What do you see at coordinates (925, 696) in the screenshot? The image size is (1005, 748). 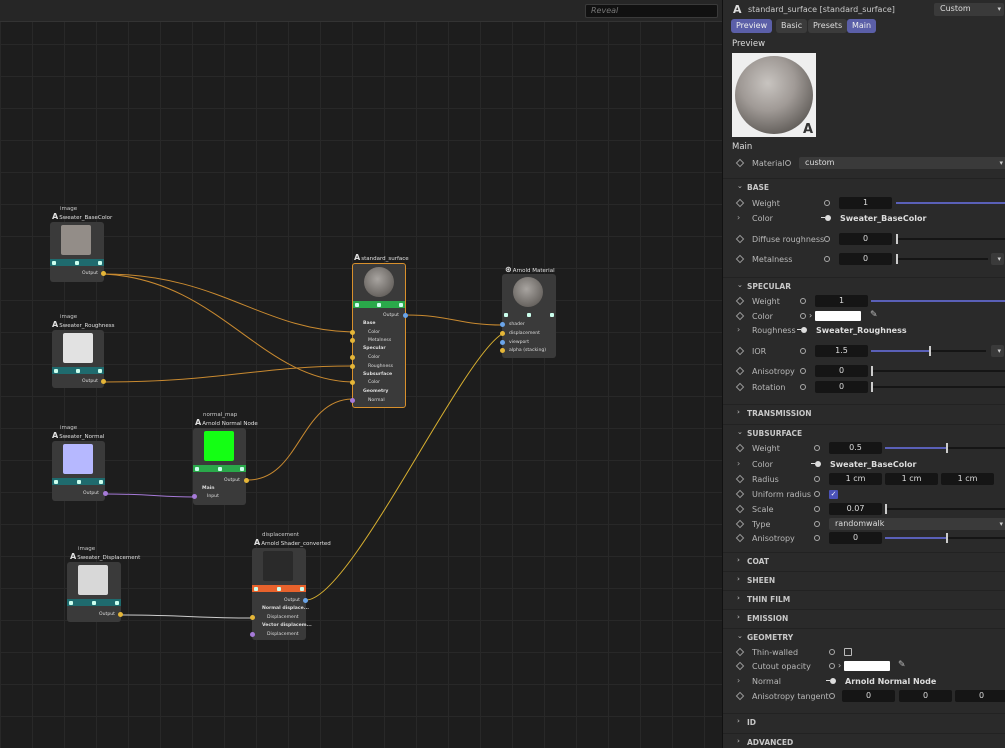 I see `aniso-tangent-y-field: 0` at bounding box center [925, 696].